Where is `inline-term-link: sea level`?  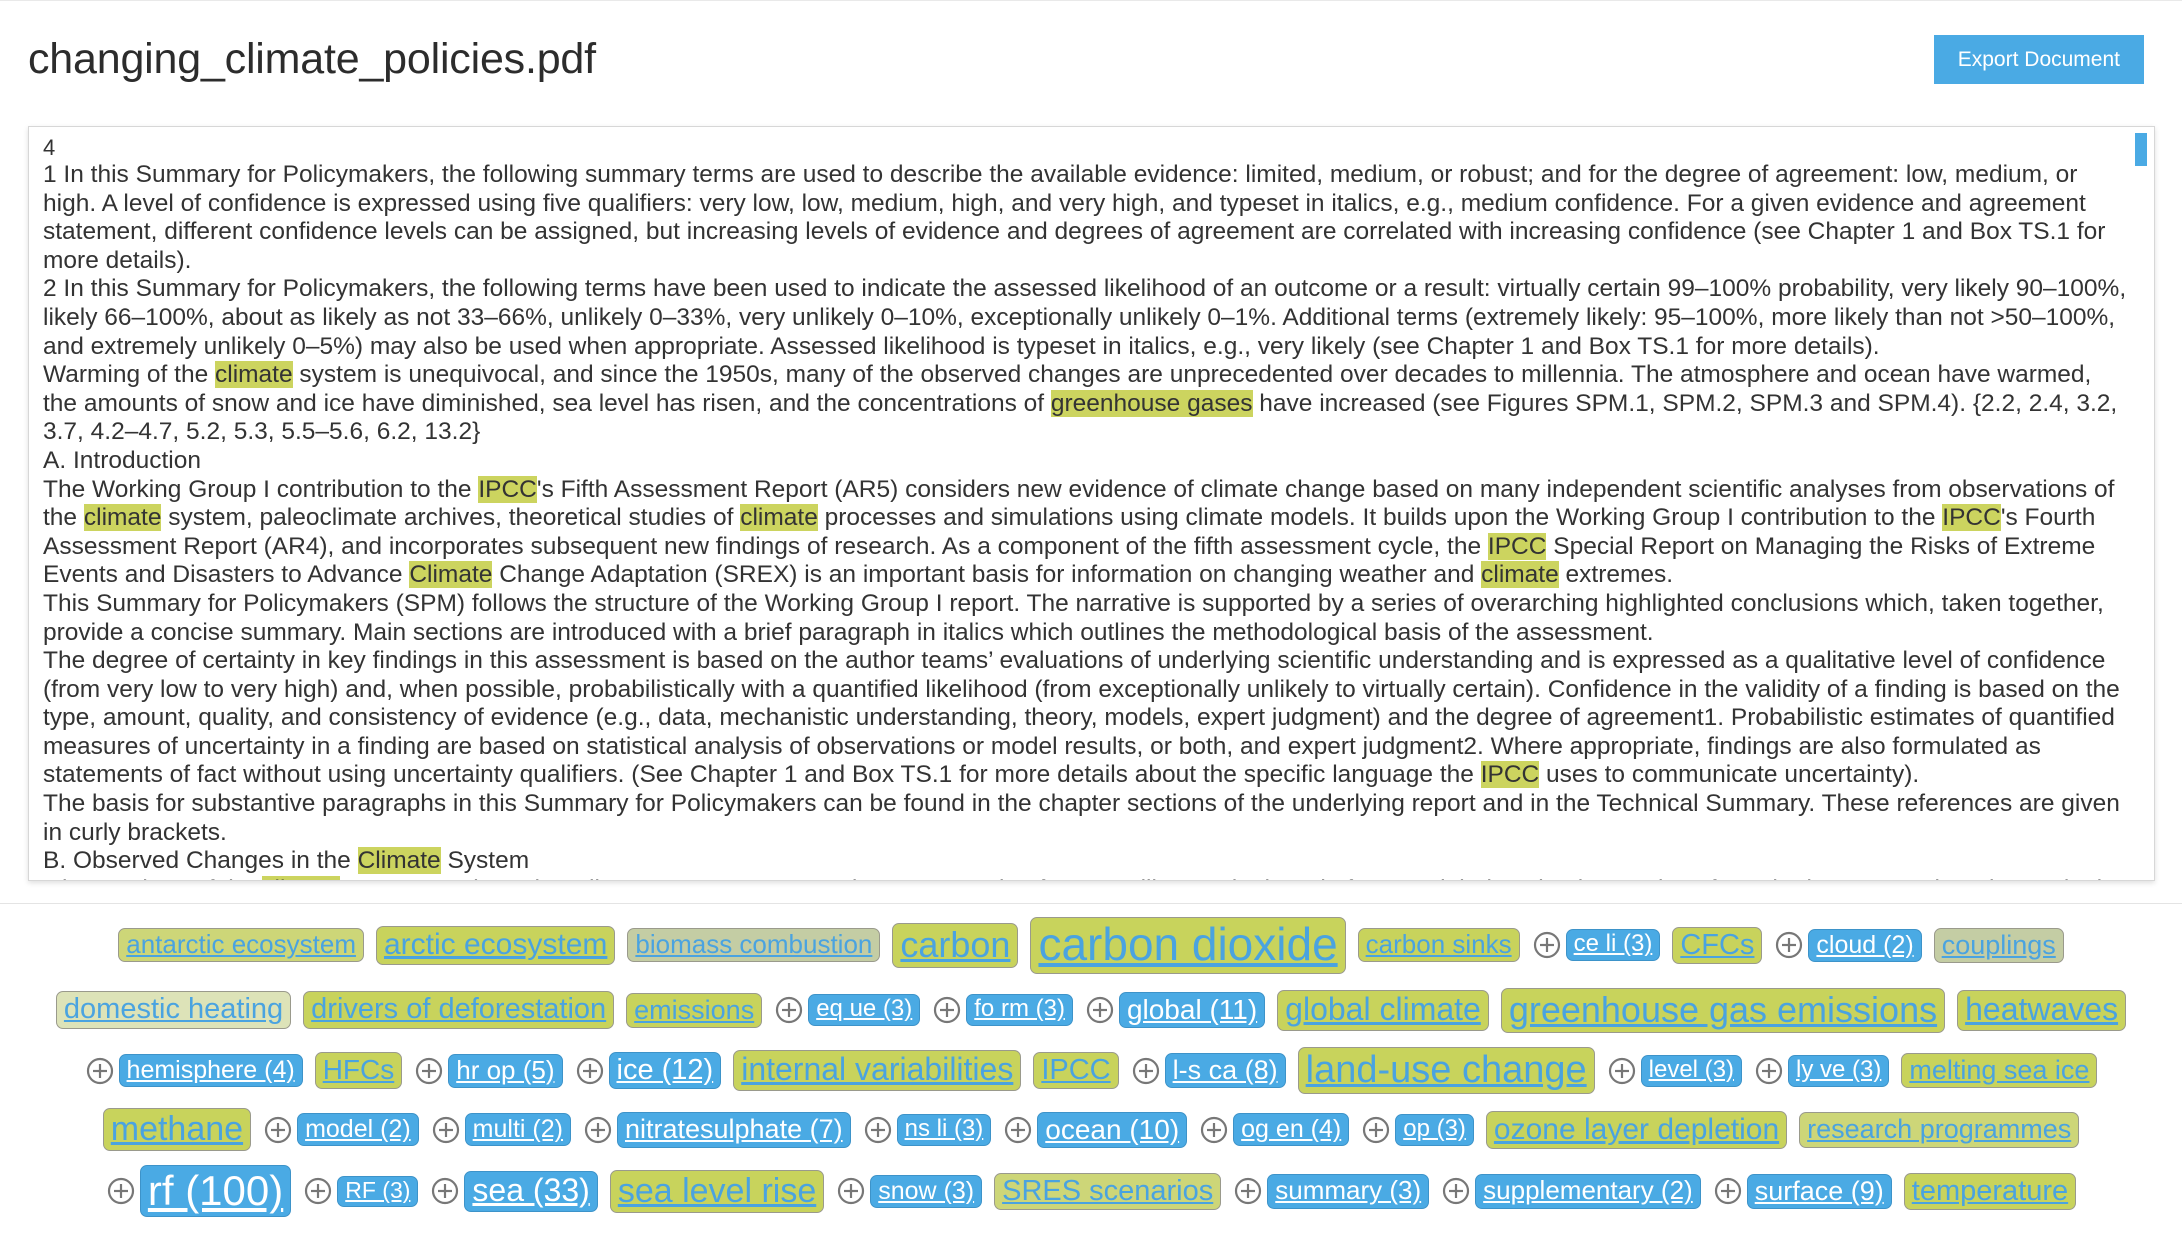 inline-term-link: sea level is located at coordinates (600, 403).